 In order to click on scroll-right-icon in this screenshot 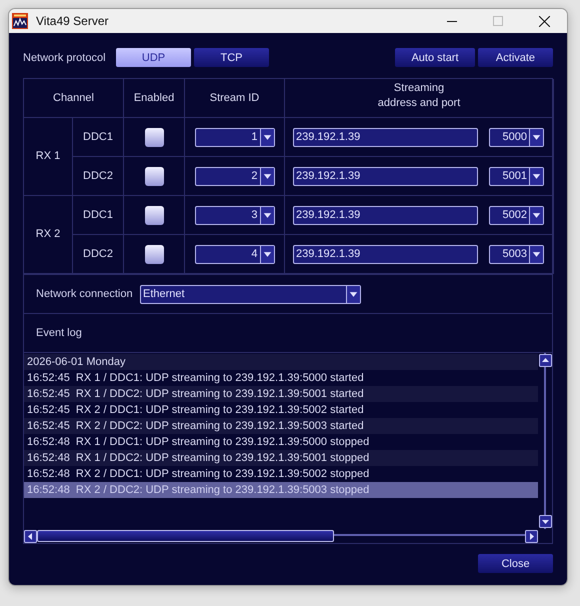, I will do `click(531, 536)`.